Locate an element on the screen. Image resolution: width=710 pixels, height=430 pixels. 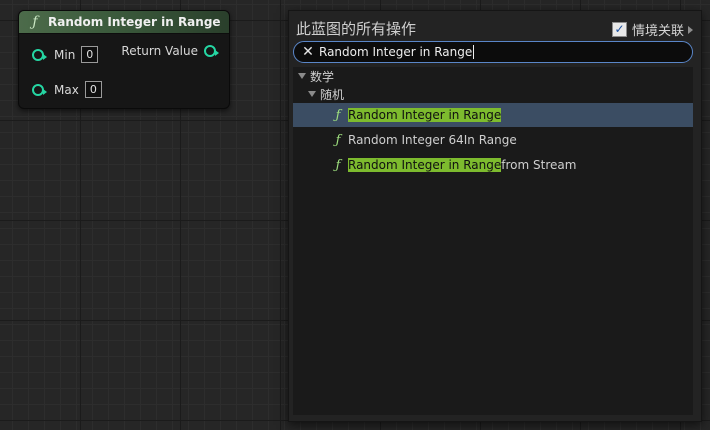
search-input: Random Integer in Range is located at coordinates (395, 52).